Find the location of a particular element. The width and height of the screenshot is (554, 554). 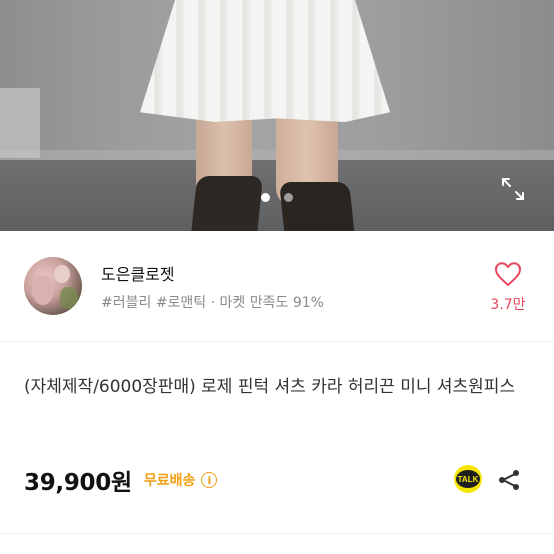

product-title: (자체제작/6000장판매) 로제 핀턱 셔츠 카라 허리끈 미니 셔츠원피스 is located at coordinates (270, 387).